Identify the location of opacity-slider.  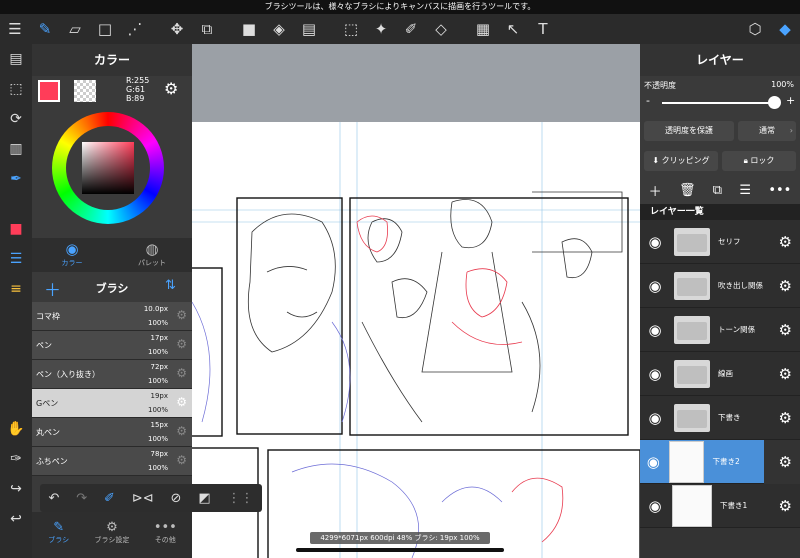
(718, 103).